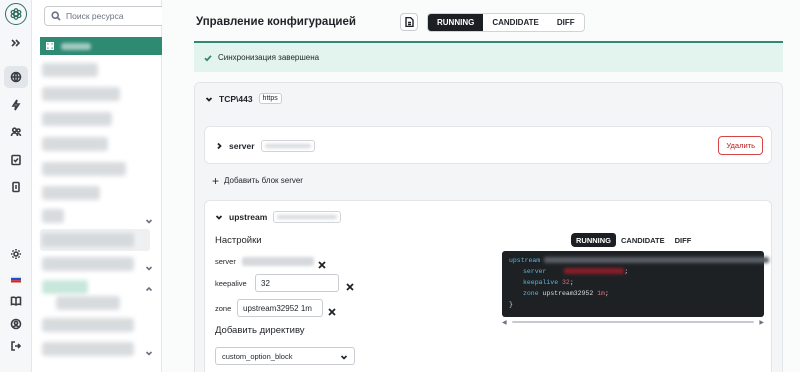  Describe the element at coordinates (65, 287) in the screenshot. I see `tree-item-active` at that location.